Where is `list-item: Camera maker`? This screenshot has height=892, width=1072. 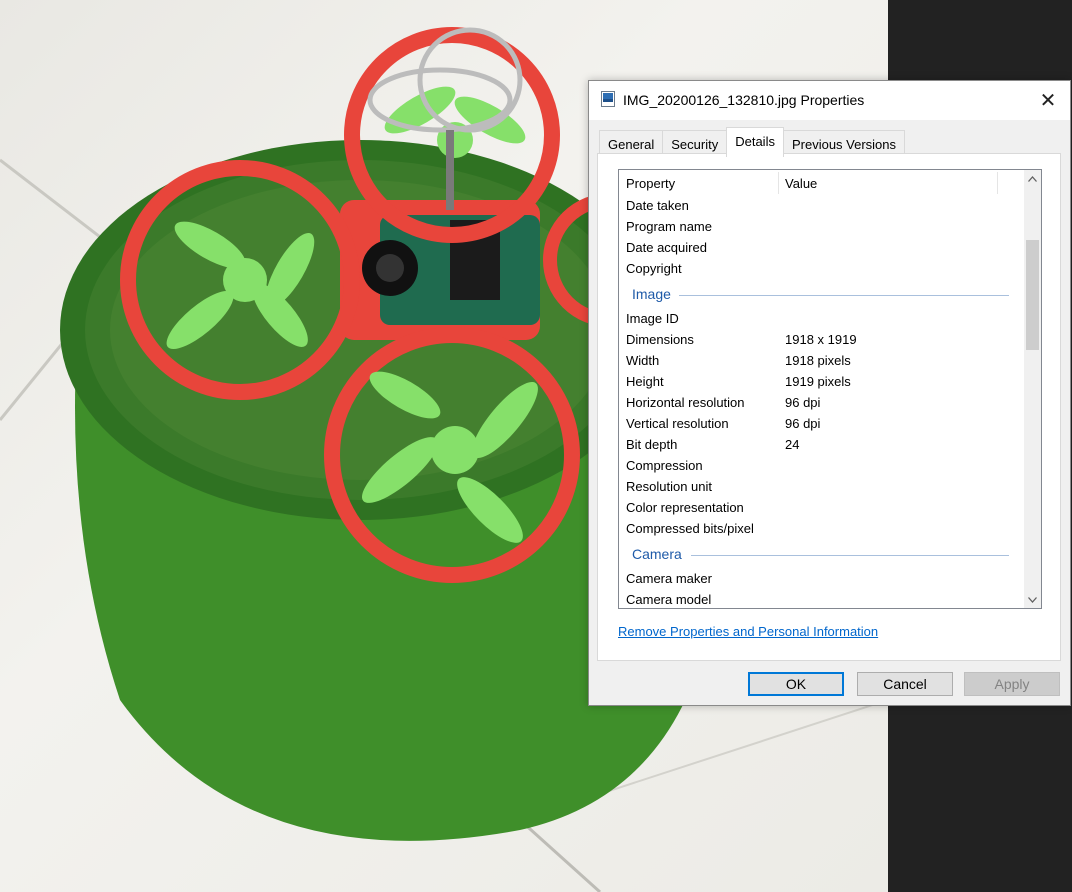
list-item: Camera maker is located at coordinates (819, 579).